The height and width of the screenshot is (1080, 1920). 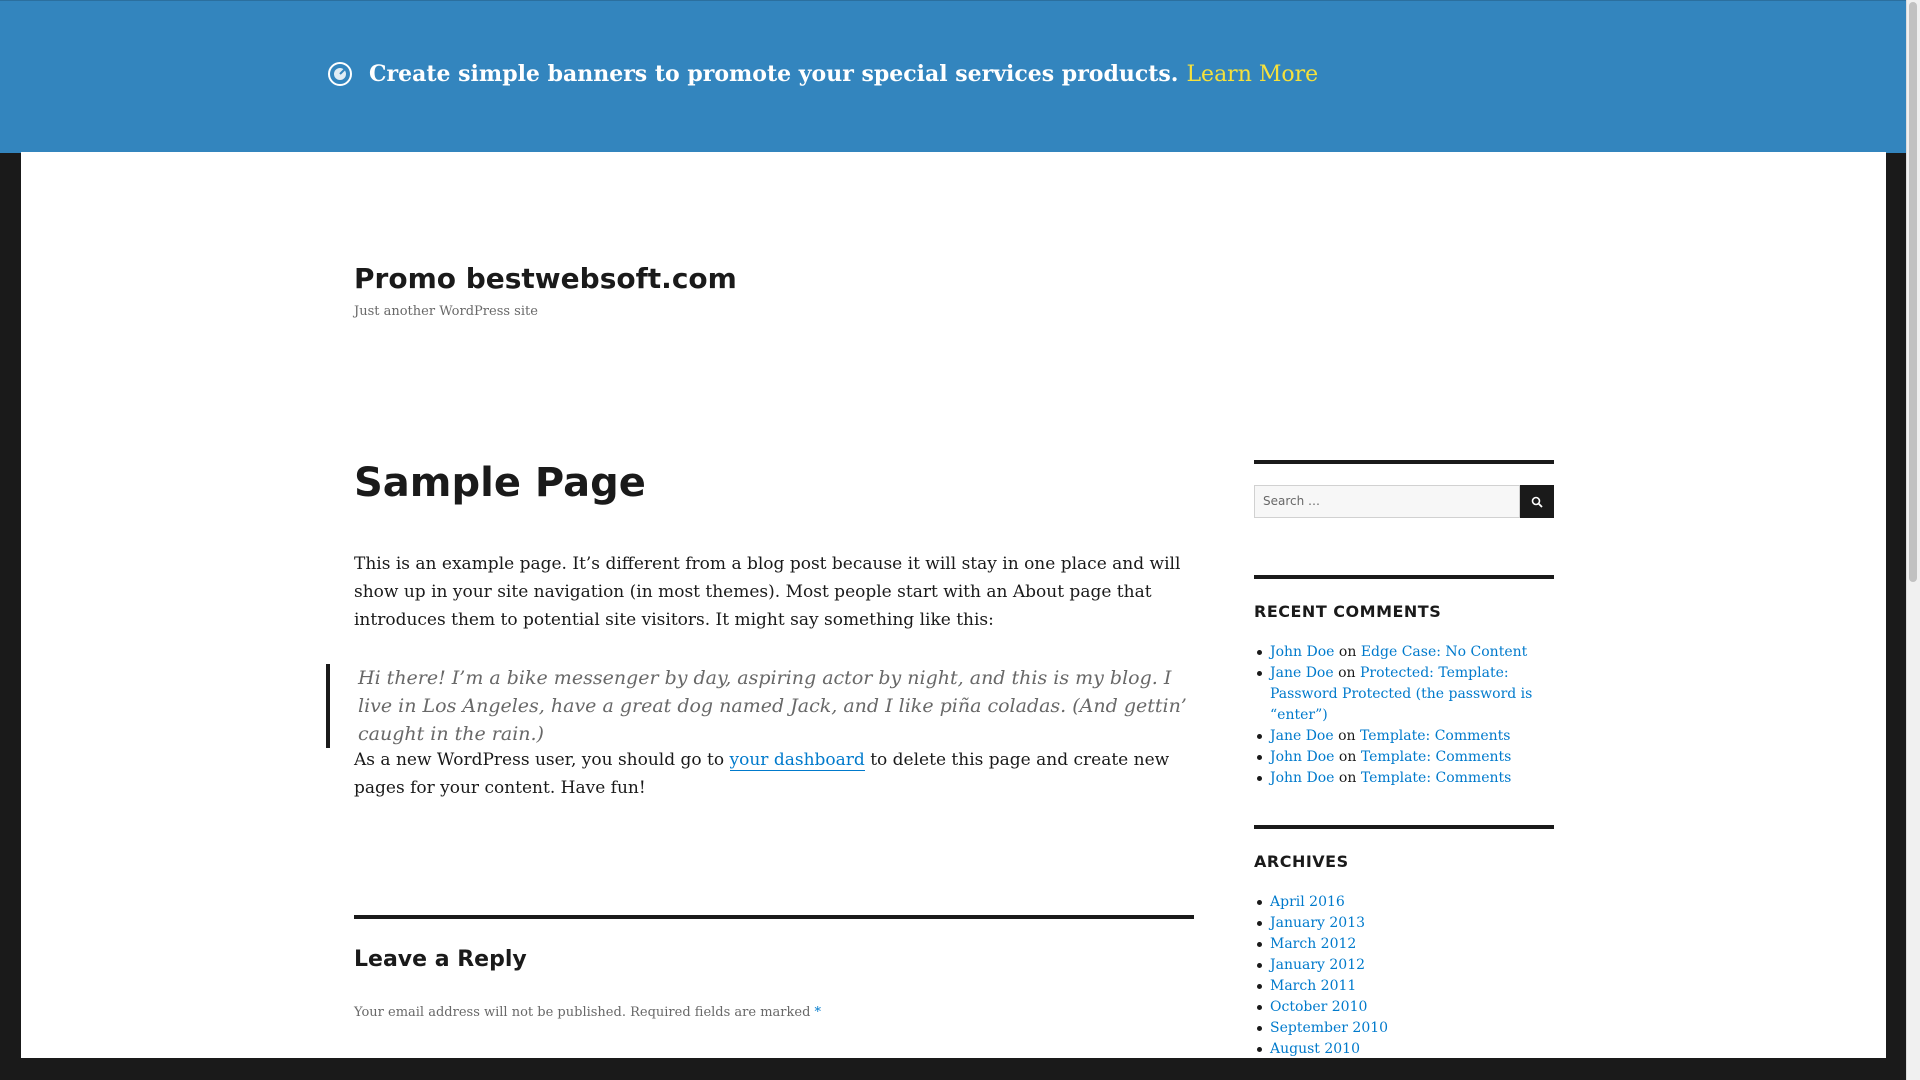 What do you see at coordinates (1301, 861) in the screenshot?
I see `archives-title: ARCHIVES` at bounding box center [1301, 861].